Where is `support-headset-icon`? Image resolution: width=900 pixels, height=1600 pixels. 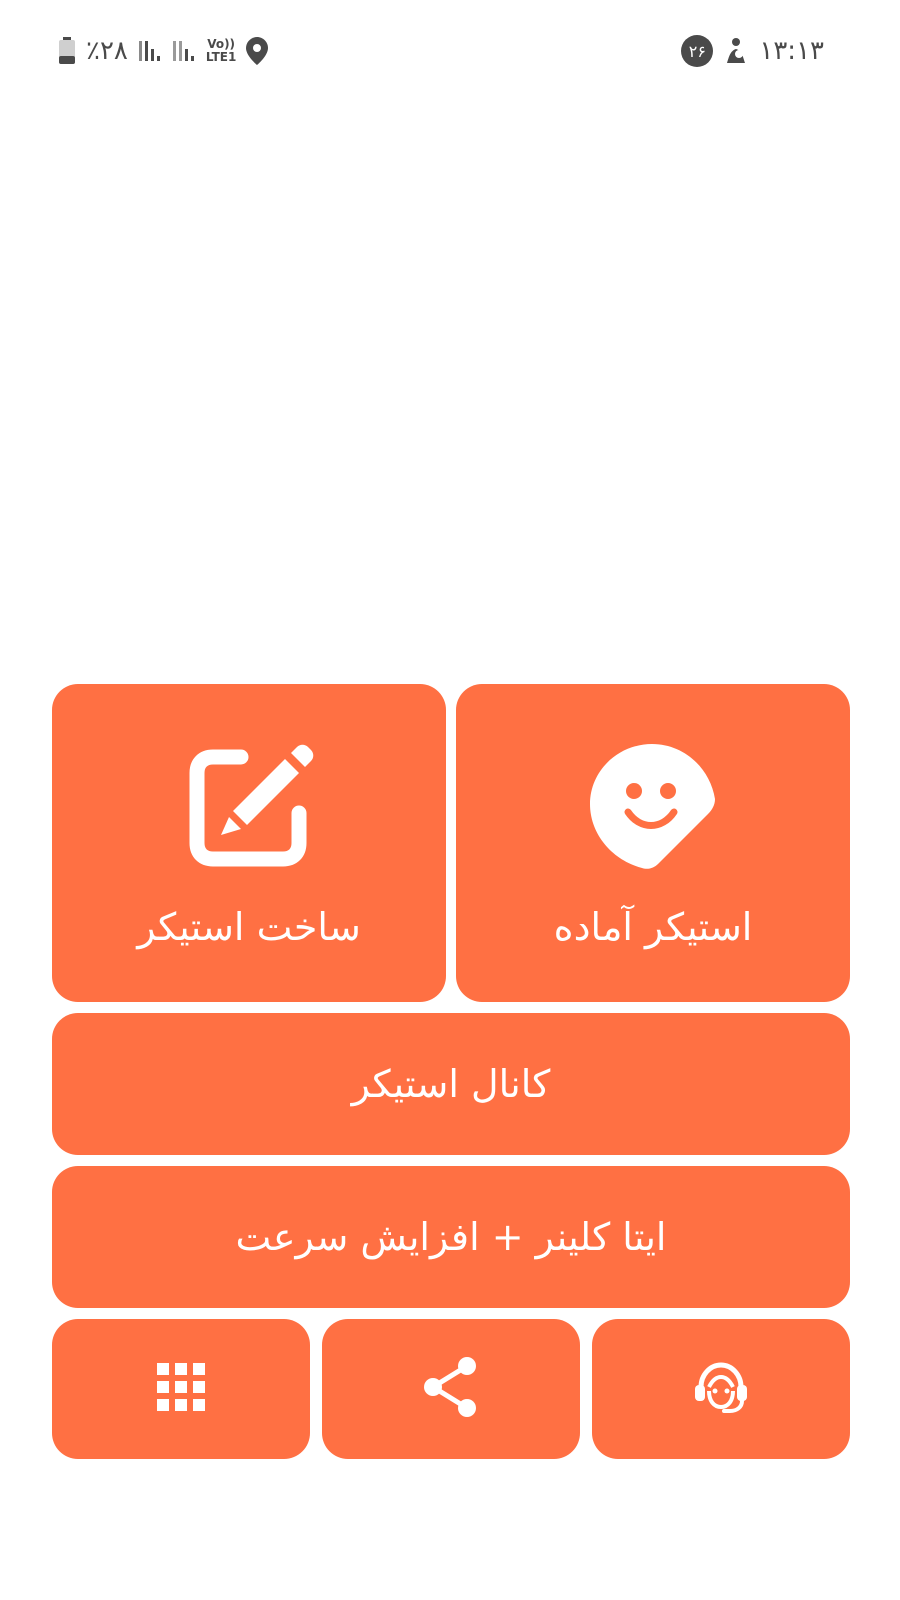
support-headset-icon is located at coordinates (721, 1389).